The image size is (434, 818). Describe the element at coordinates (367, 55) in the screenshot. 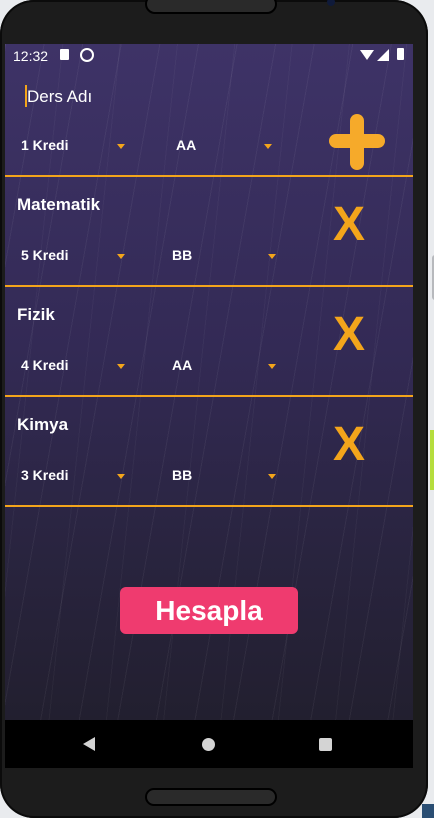

I see `wifi-icon` at that location.